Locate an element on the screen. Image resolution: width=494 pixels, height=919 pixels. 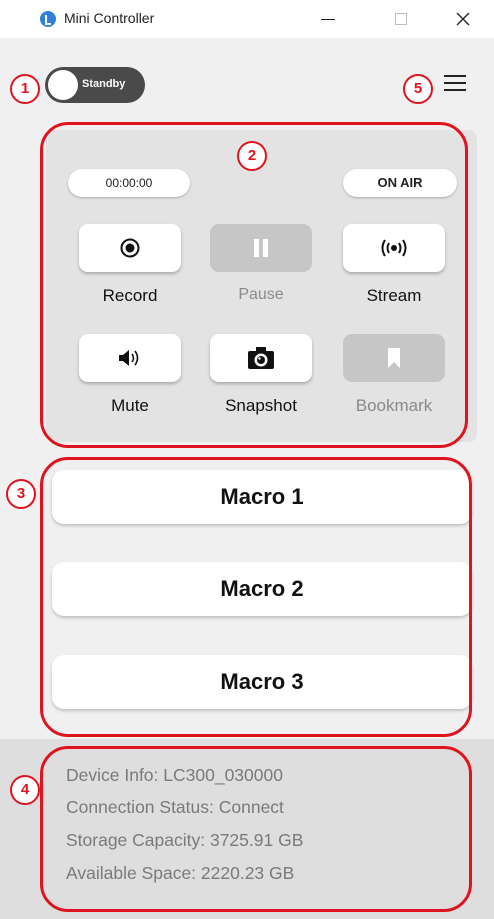
close-icon is located at coordinates (463, 19).